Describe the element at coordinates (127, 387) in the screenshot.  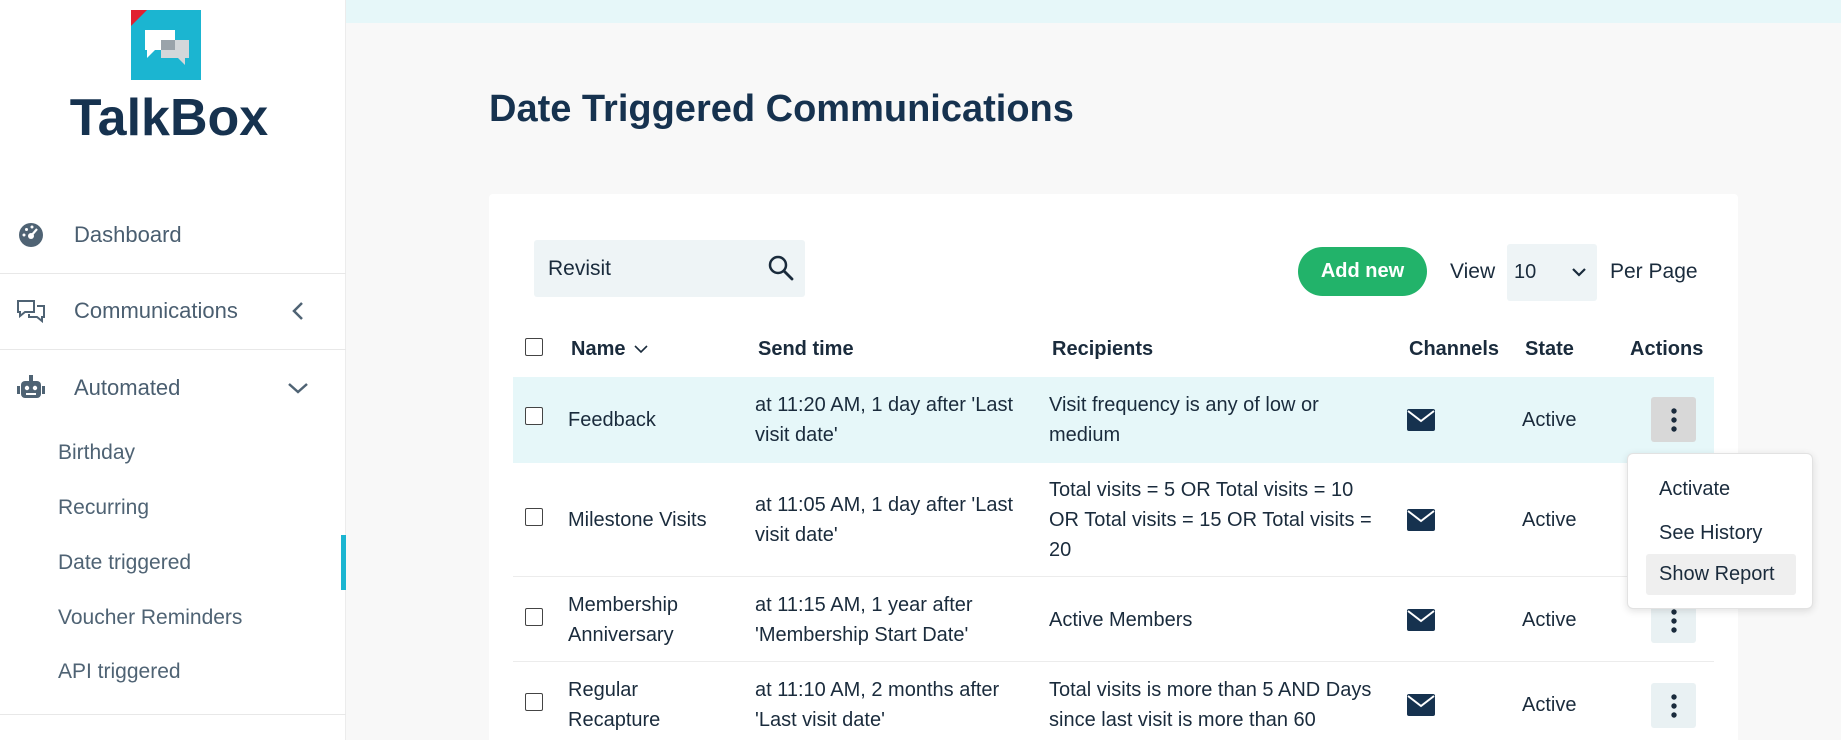
I see `nav-automated-label: Automated` at that location.